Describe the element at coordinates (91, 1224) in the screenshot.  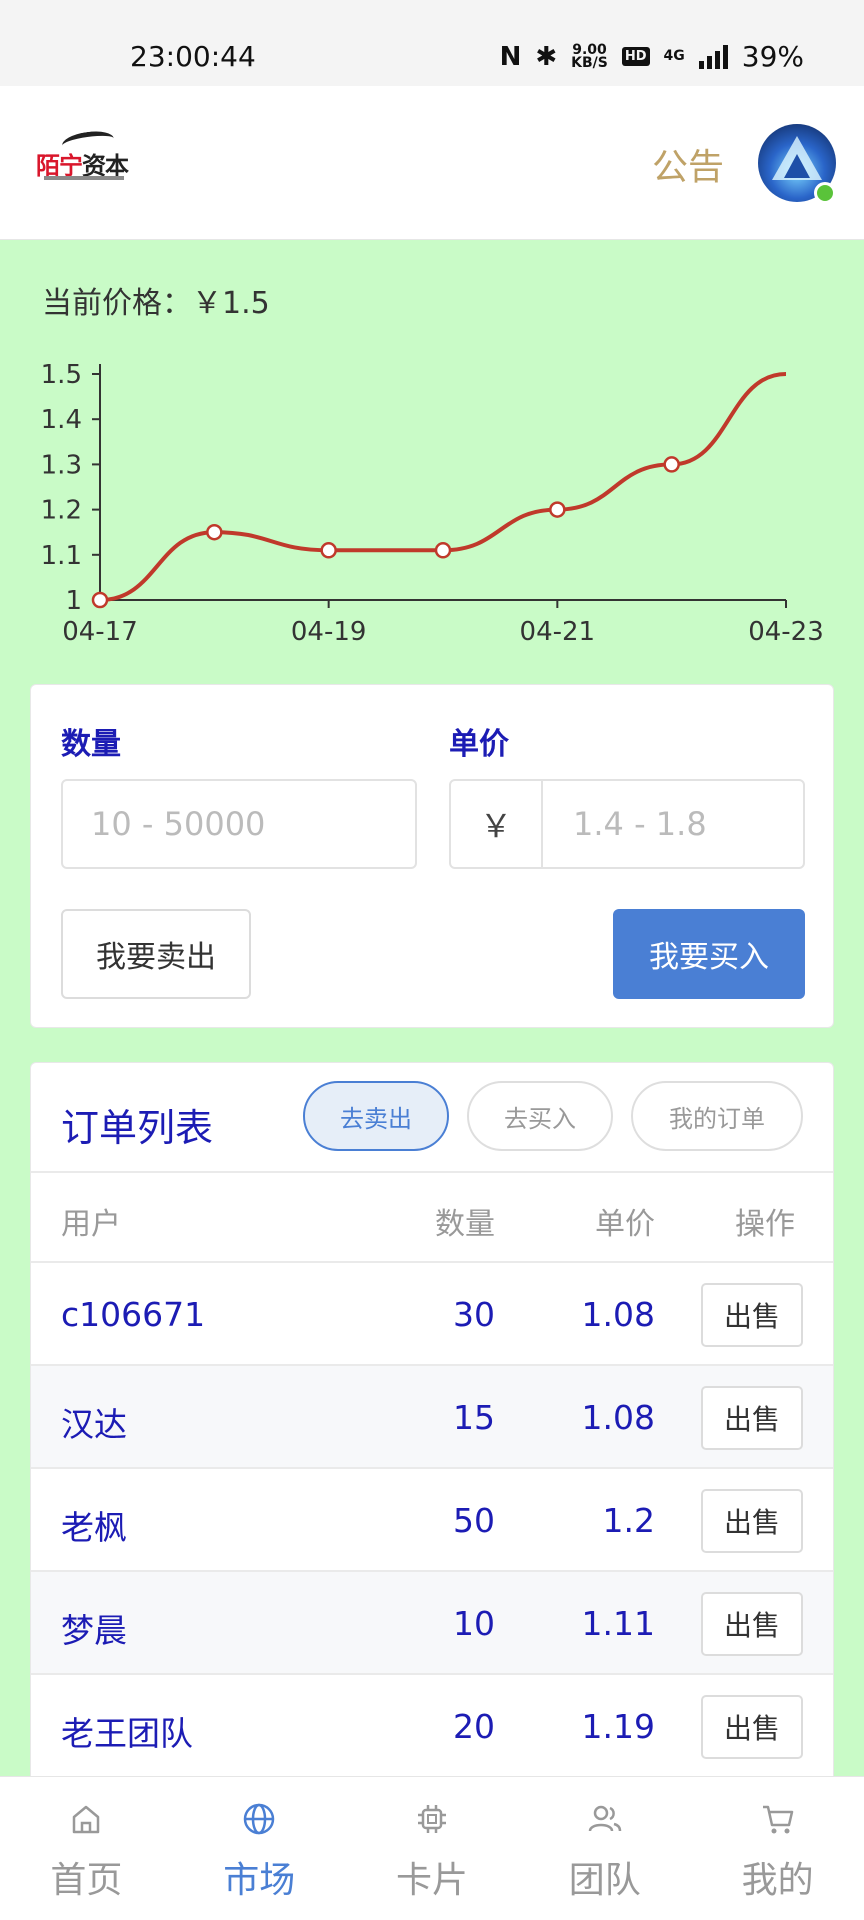
I see `col-user: 用户` at that location.